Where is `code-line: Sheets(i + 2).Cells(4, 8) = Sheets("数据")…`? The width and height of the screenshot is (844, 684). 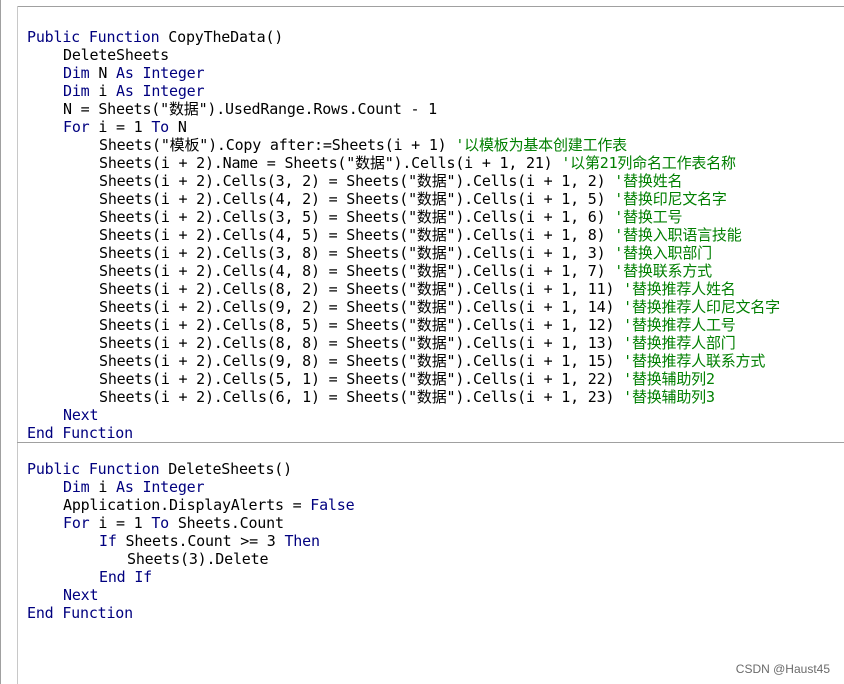 code-line: Sheets(i + 2).Cells(4, 8) = Sheets("数据")… is located at coordinates (403, 271).